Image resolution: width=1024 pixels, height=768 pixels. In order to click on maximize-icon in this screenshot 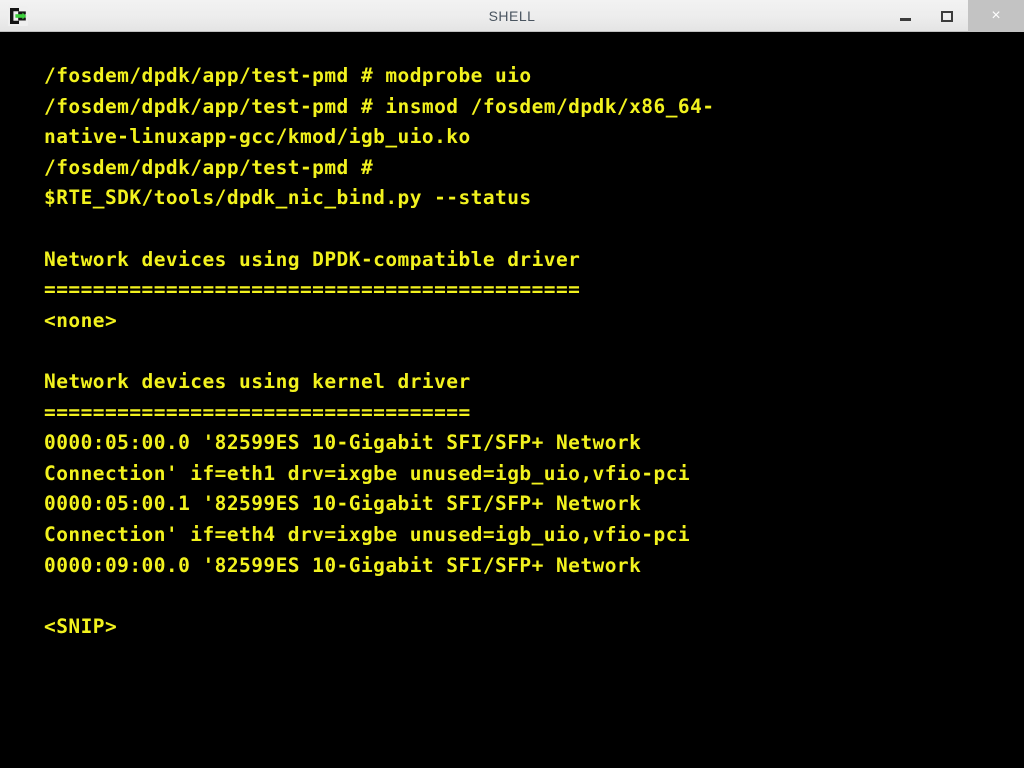, I will do `click(947, 16)`.